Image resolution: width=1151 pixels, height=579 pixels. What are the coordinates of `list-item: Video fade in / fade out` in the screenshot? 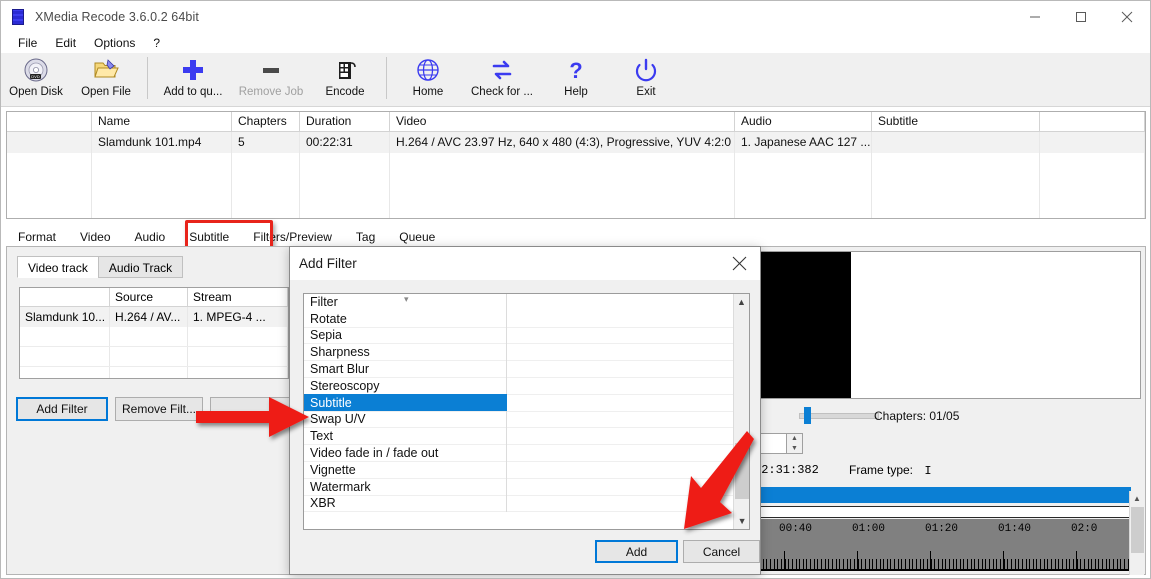 It's located at (519, 453).